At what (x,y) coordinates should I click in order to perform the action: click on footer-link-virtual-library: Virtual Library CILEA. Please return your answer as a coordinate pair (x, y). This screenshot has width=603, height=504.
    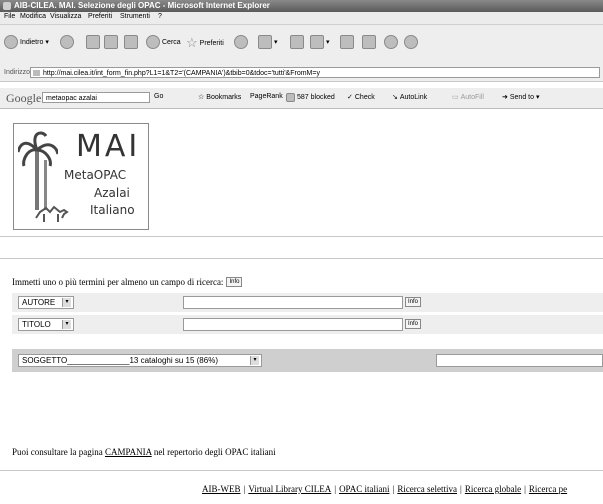
    Looking at the image, I should click on (289, 489).